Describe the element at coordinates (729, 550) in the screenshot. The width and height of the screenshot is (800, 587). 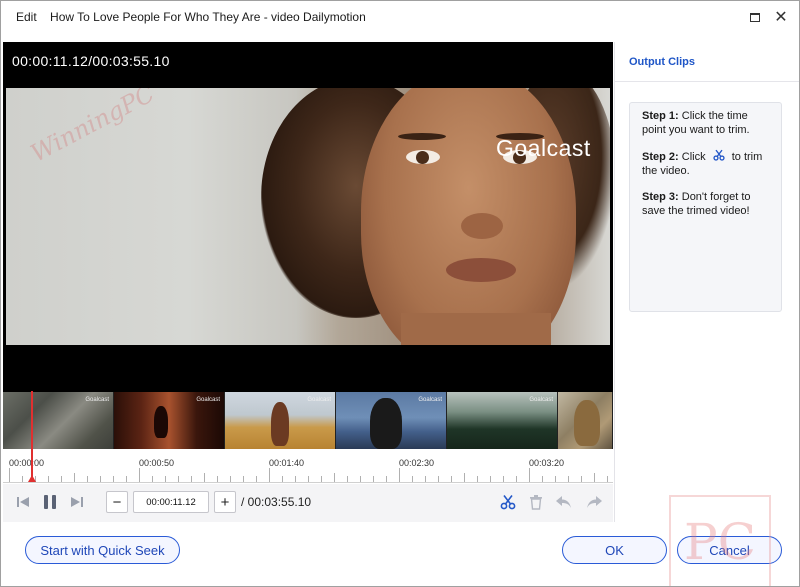
I see `cancel-button: Cancel` at that location.